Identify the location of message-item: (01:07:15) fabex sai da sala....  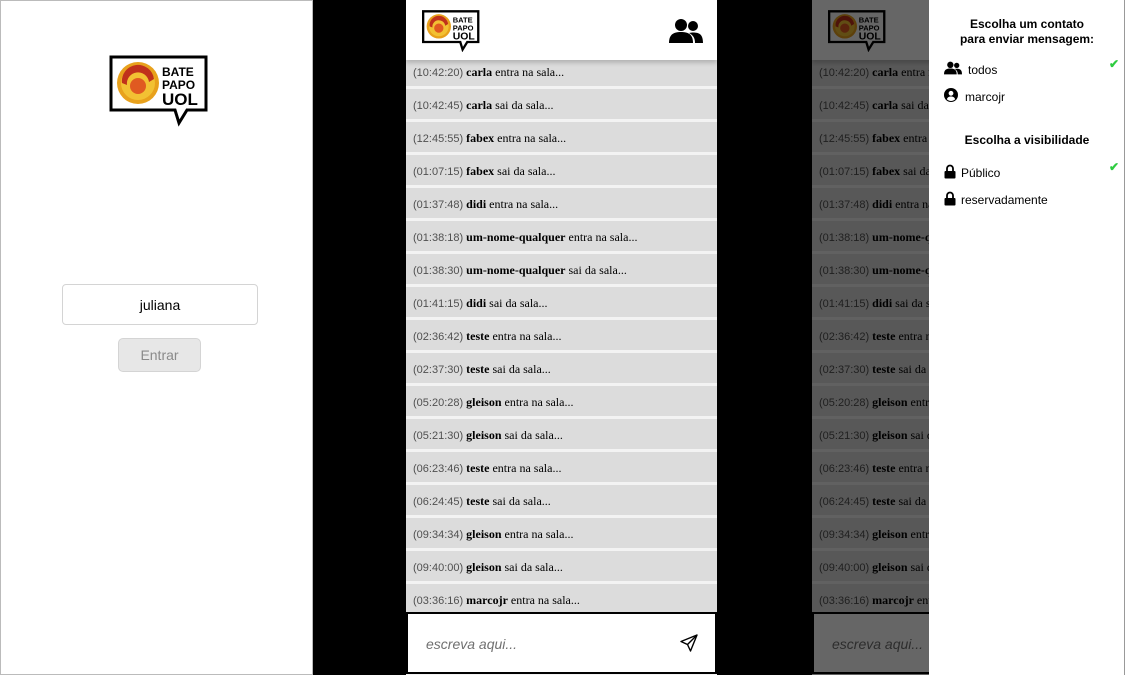
(561, 170).